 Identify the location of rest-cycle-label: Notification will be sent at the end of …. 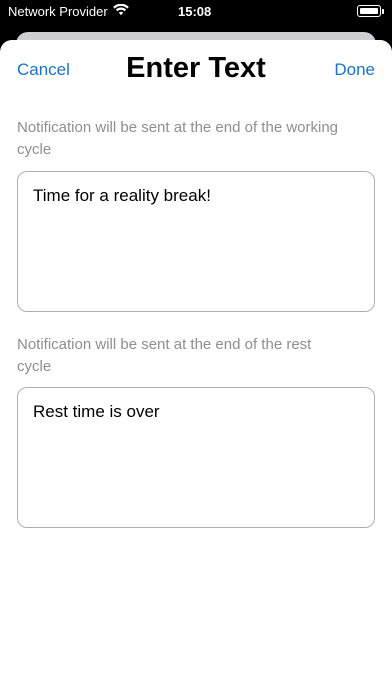
(164, 355).